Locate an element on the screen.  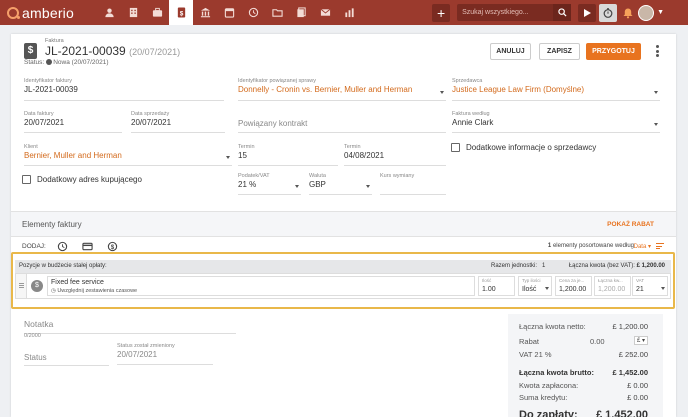
chevron-down-icon: ▼ is located at coordinates (660, 12).